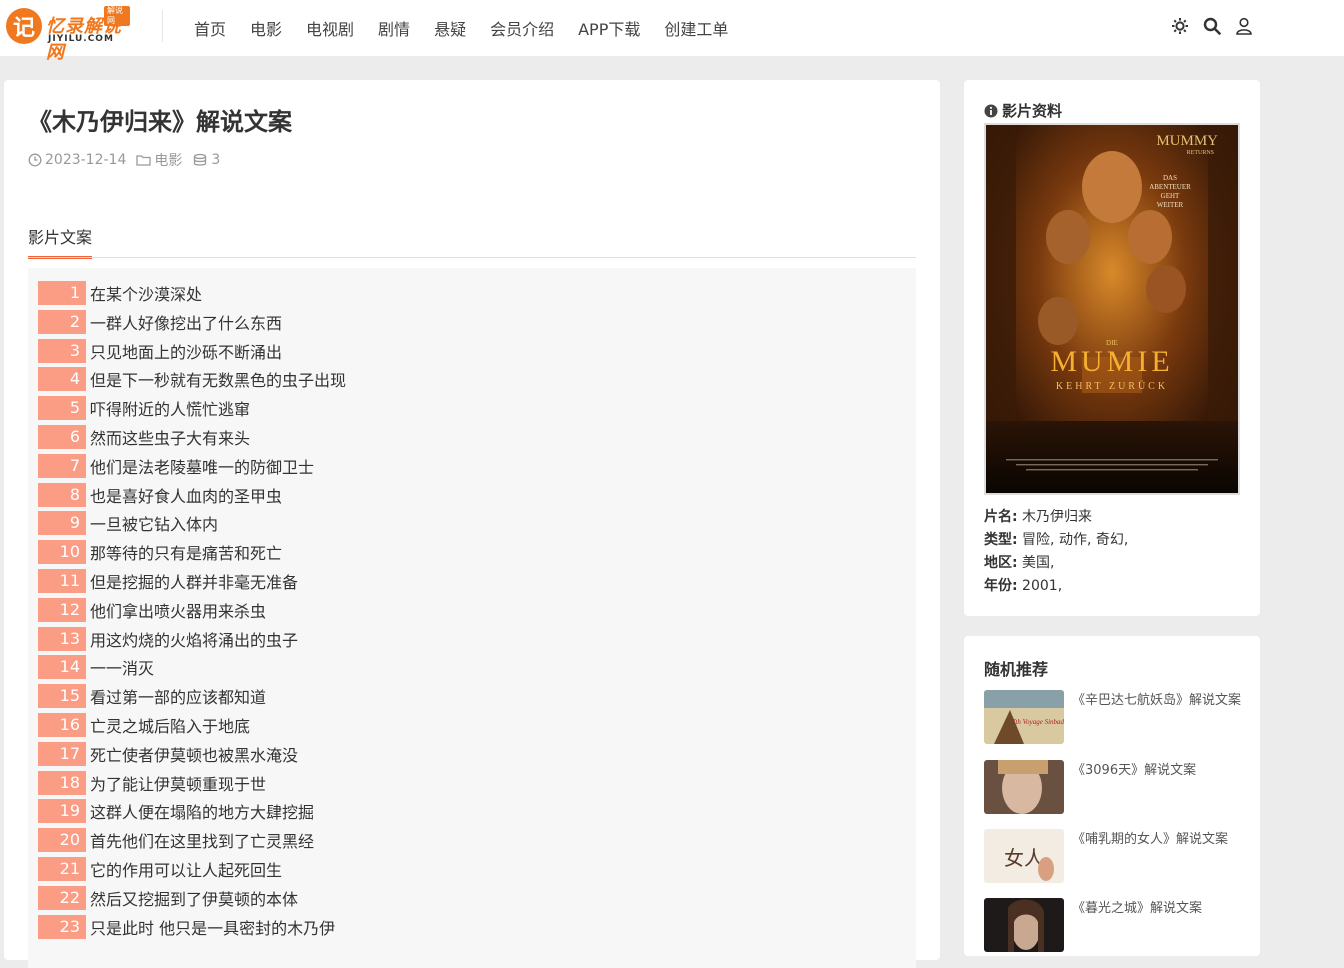 The height and width of the screenshot is (968, 1344). What do you see at coordinates (146, 294) in the screenshot?
I see `line-text: 在某个沙漠深处` at bounding box center [146, 294].